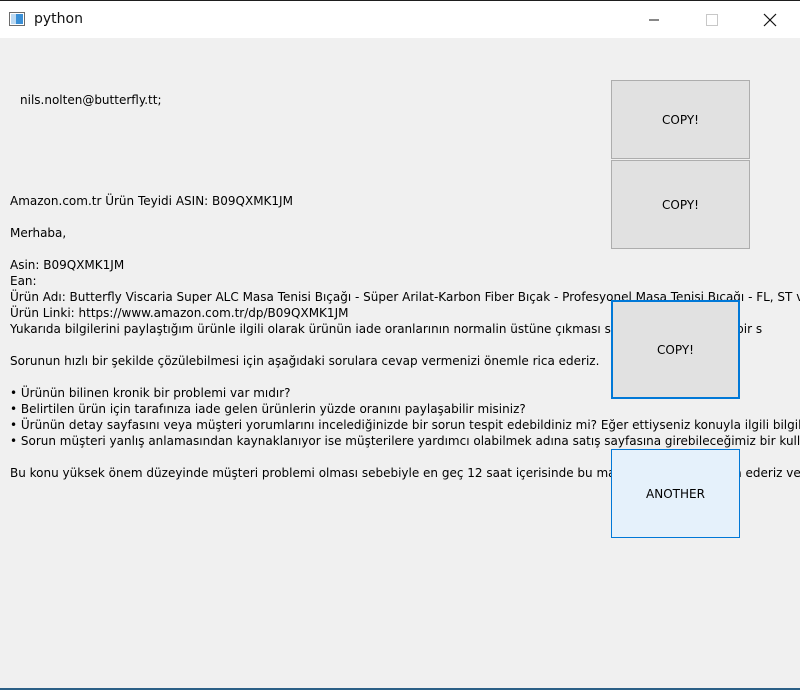 The image size is (800, 690). I want to click on maximize-icon, so click(712, 19).